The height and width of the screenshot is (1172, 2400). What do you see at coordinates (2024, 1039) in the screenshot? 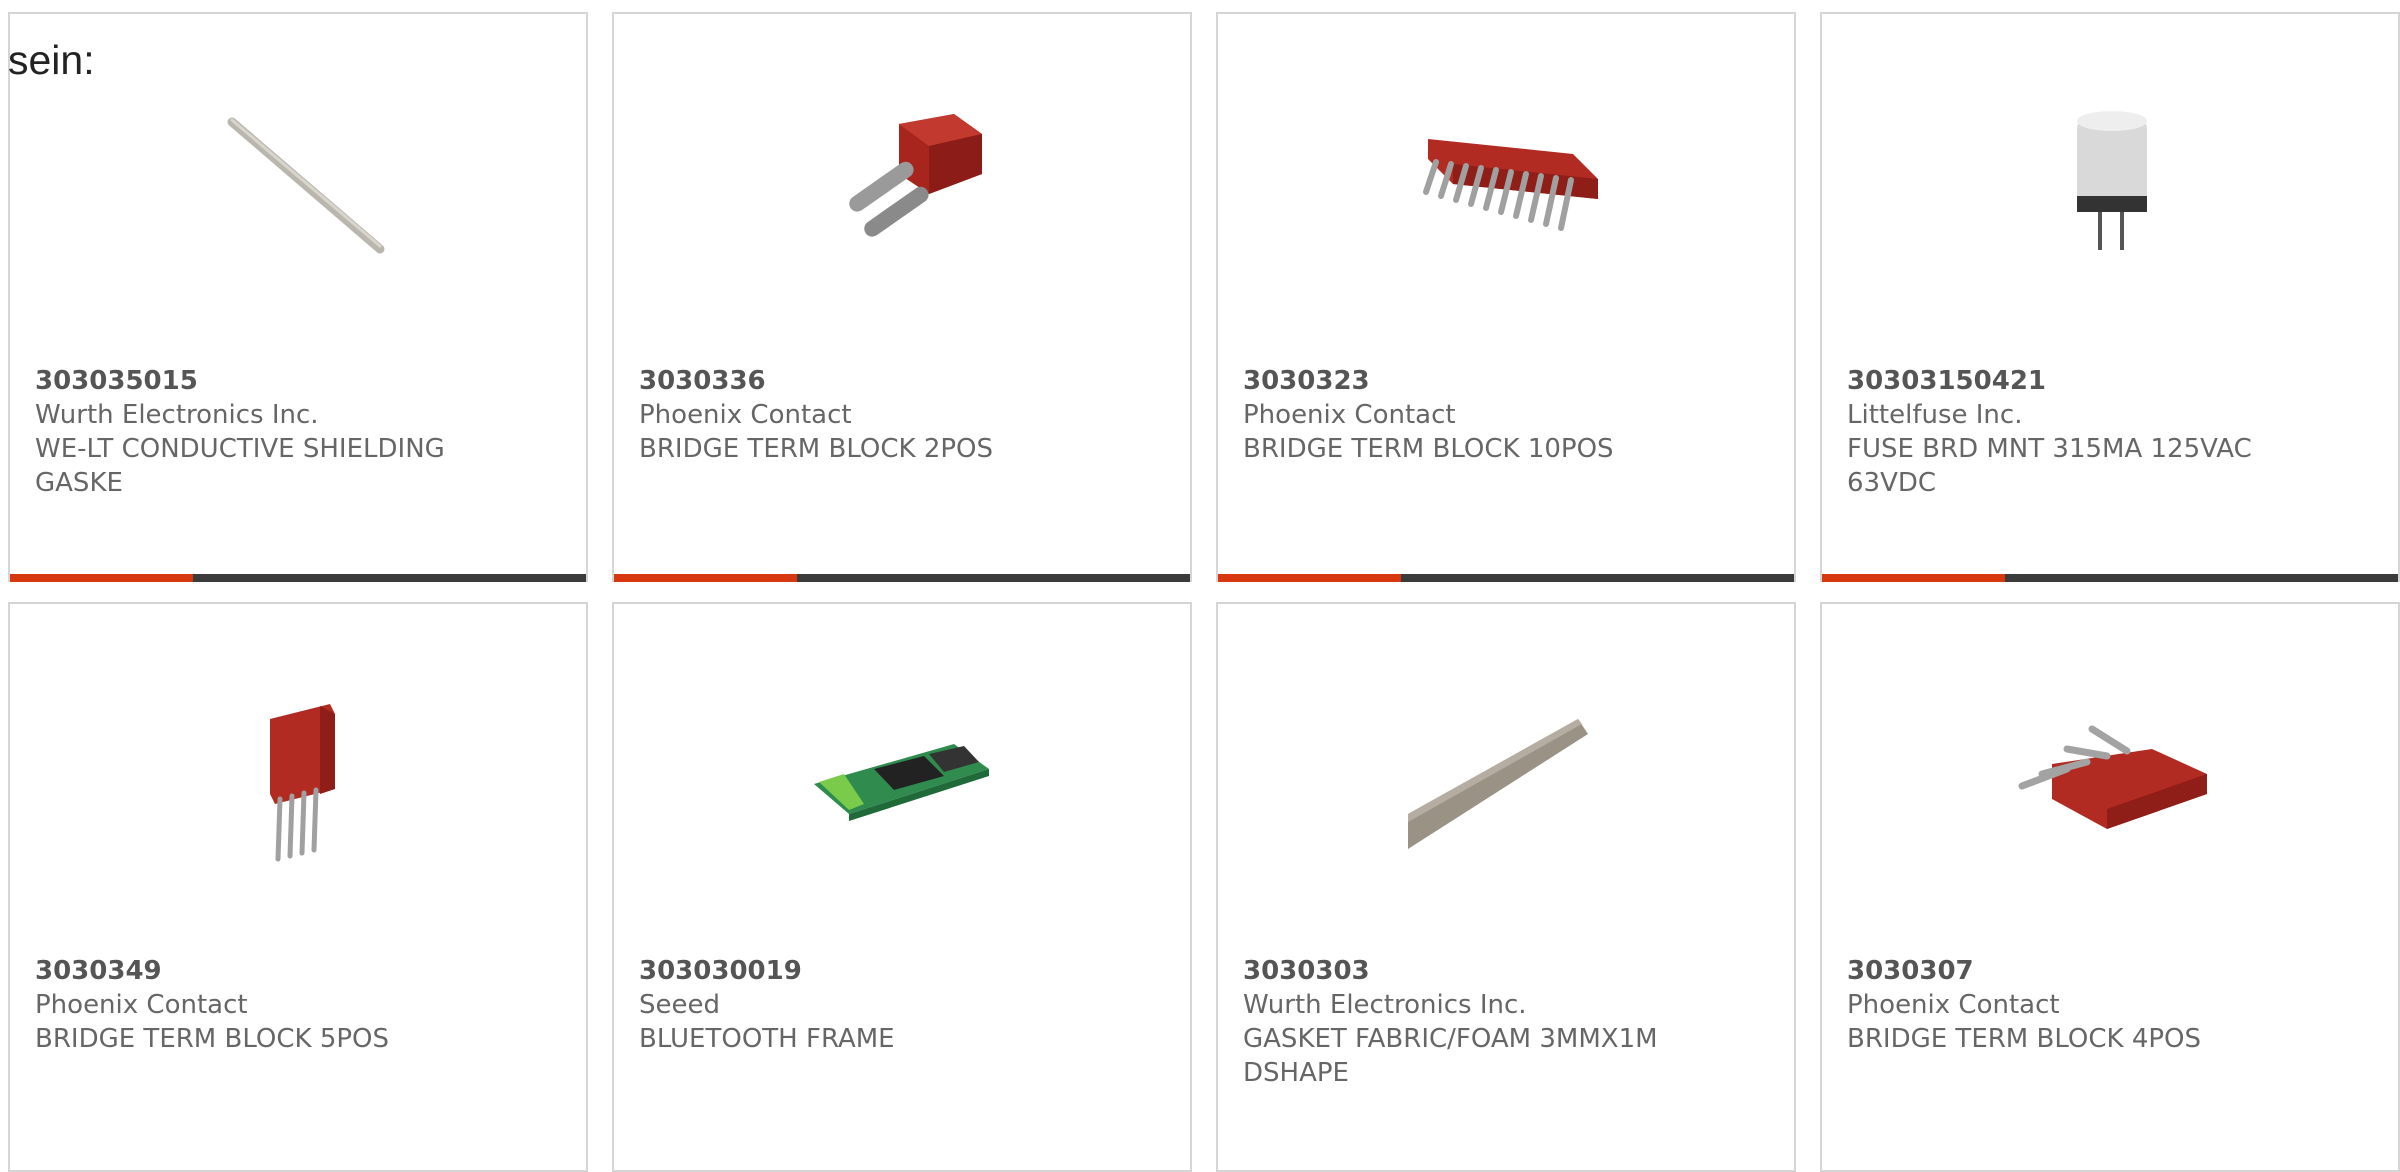
I see `description: BRIDGE TERM BLOCK 4POS` at bounding box center [2024, 1039].